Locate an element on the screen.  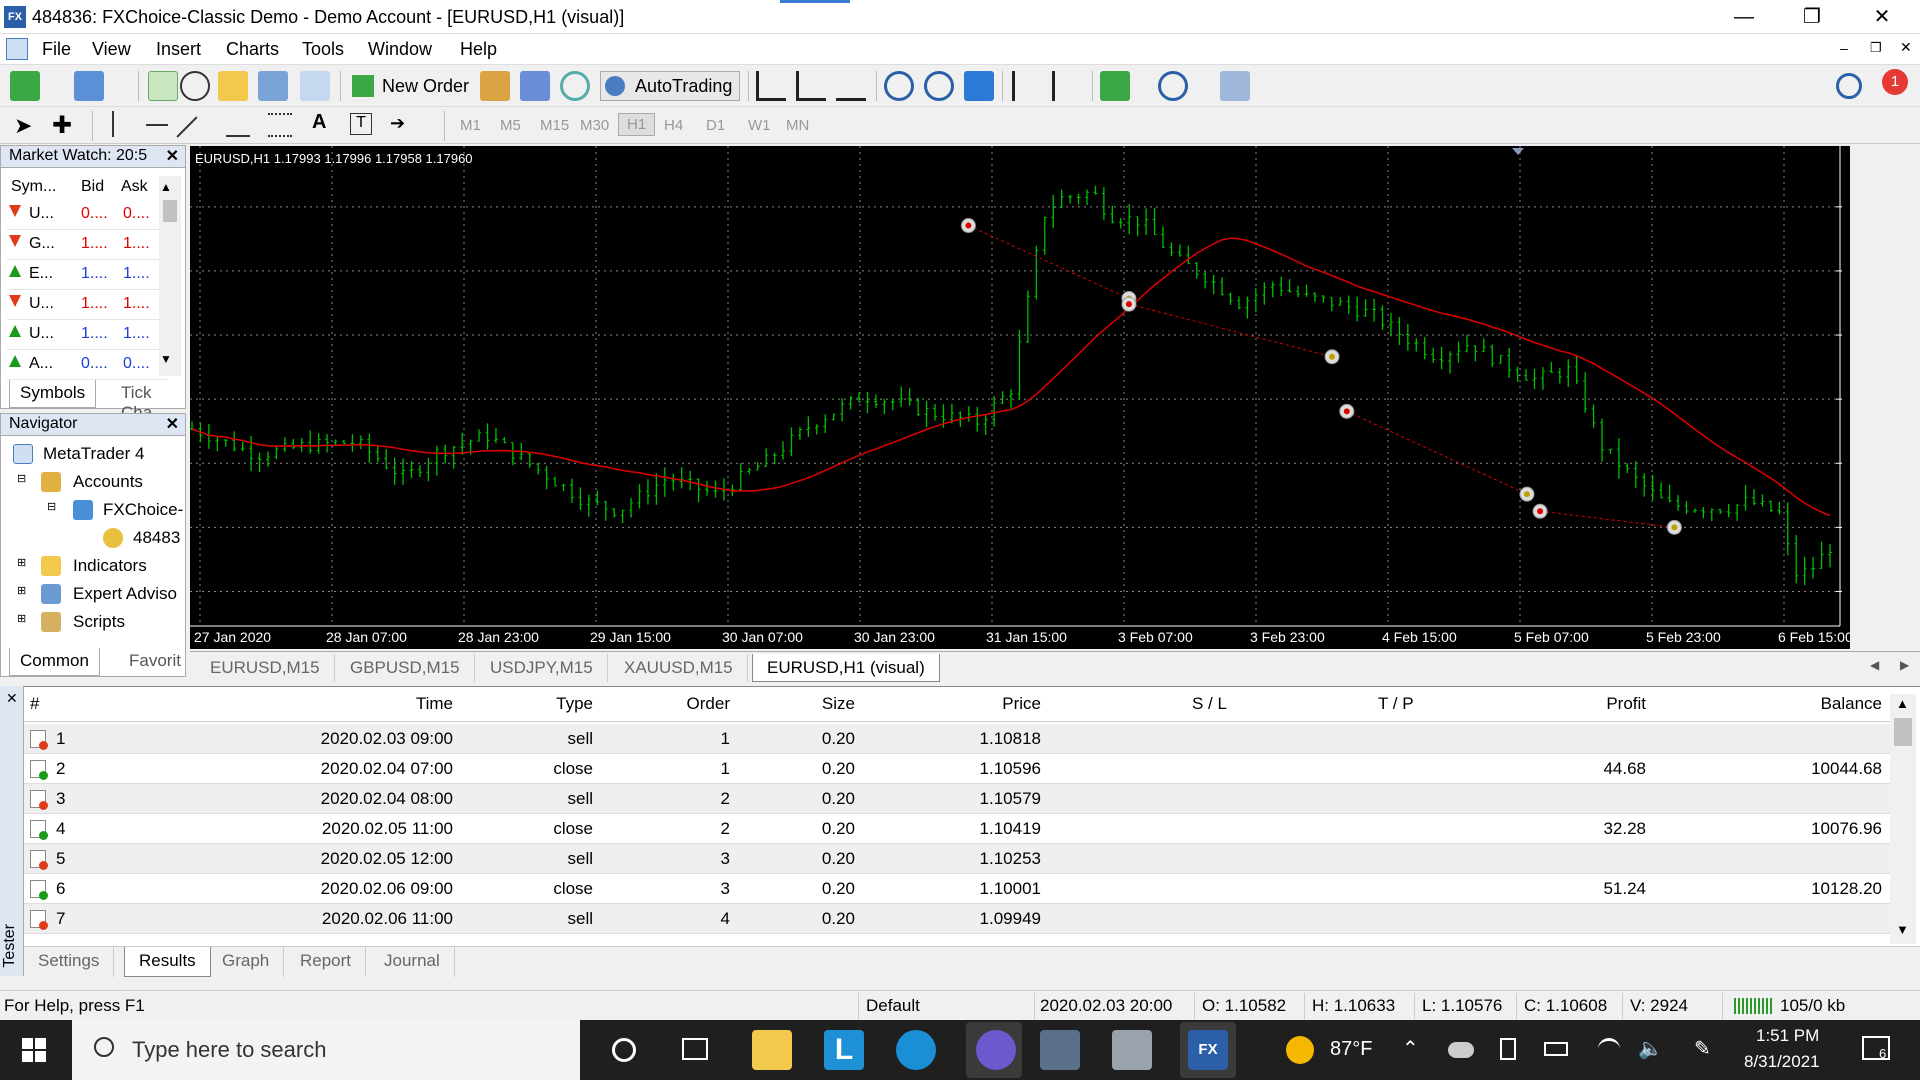
new-chart-icon is located at coordinates (25, 86).